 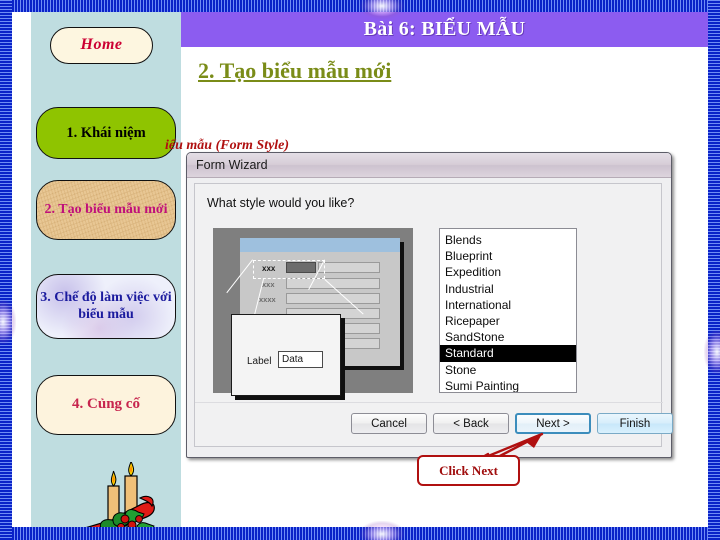 I want to click on finish-button-label: Finish, so click(x=635, y=423).